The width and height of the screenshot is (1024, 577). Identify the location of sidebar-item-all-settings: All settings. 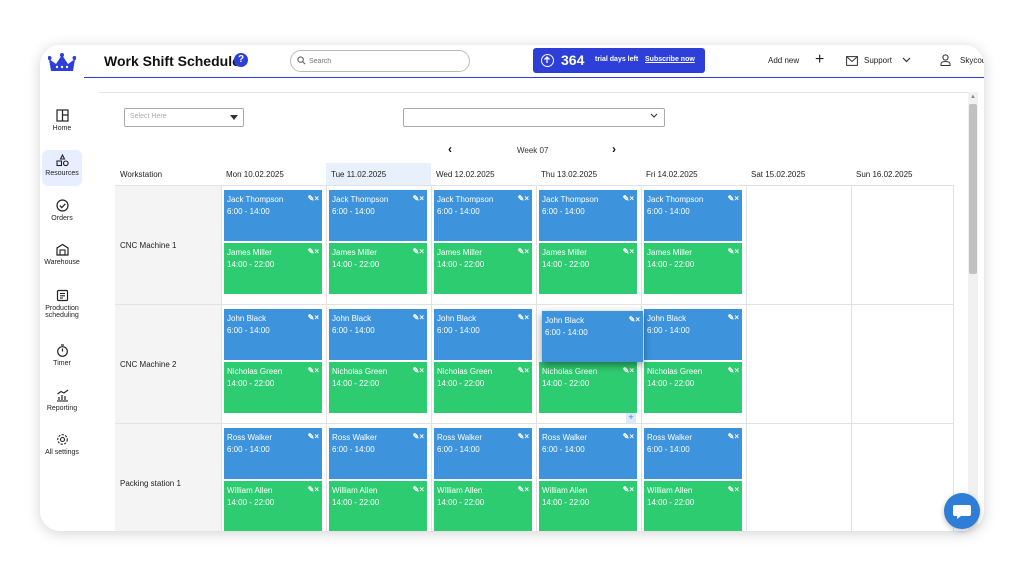
(62, 447).